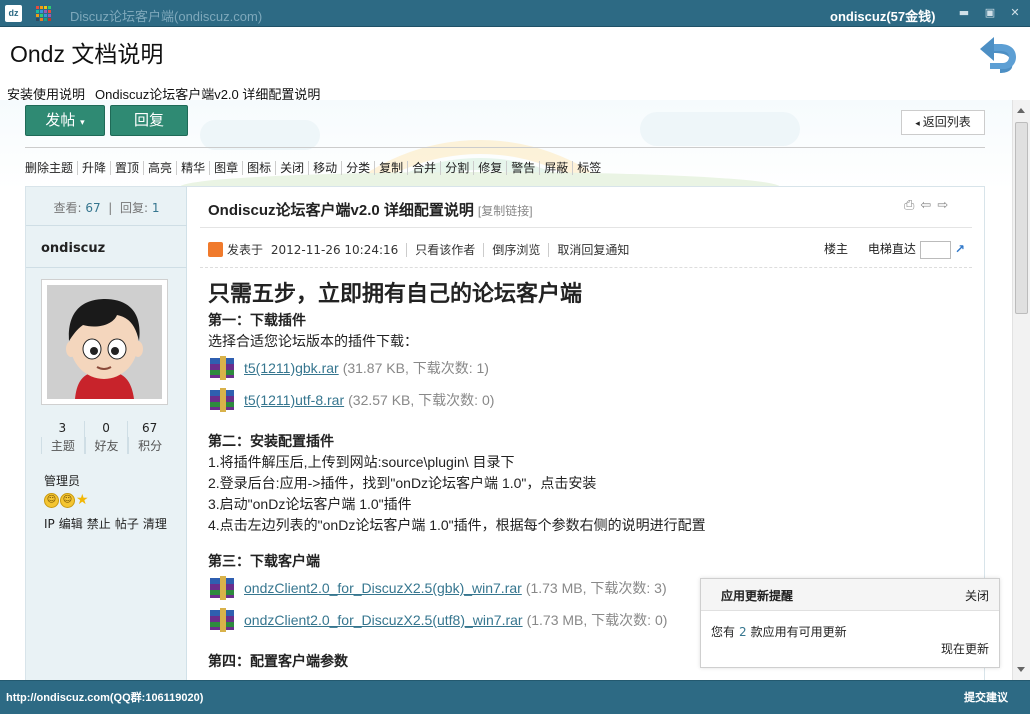 This screenshot has height=714, width=1030. I want to click on posted-time: 2012-11-26 10:24:16, so click(334, 250).